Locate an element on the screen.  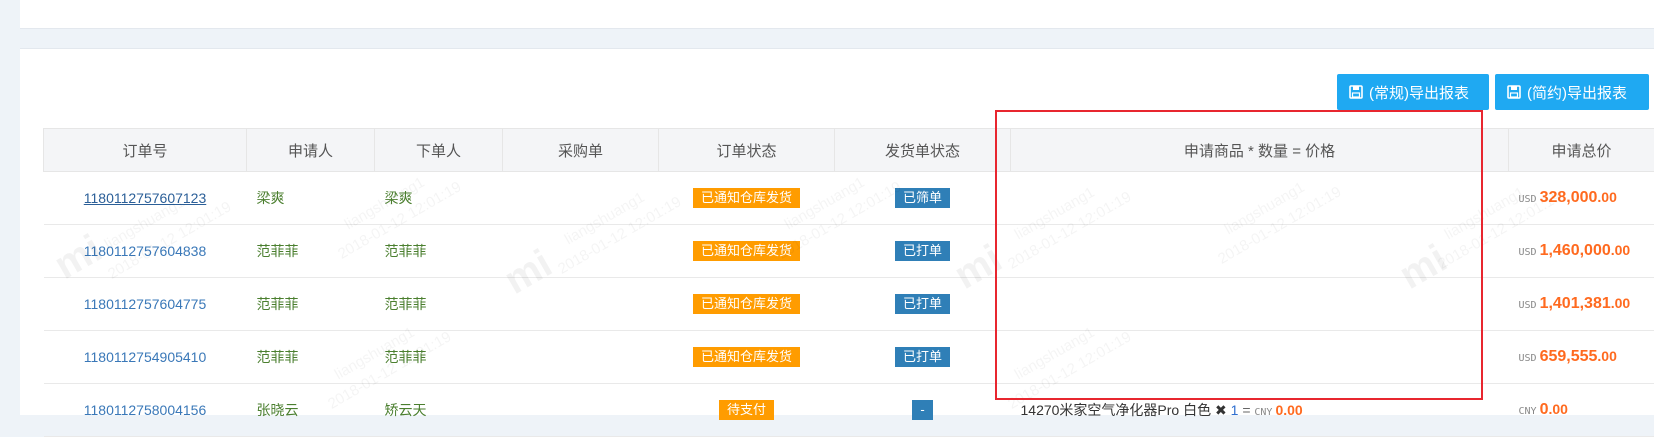
total-amount: 1,401,381 is located at coordinates (1575, 303).